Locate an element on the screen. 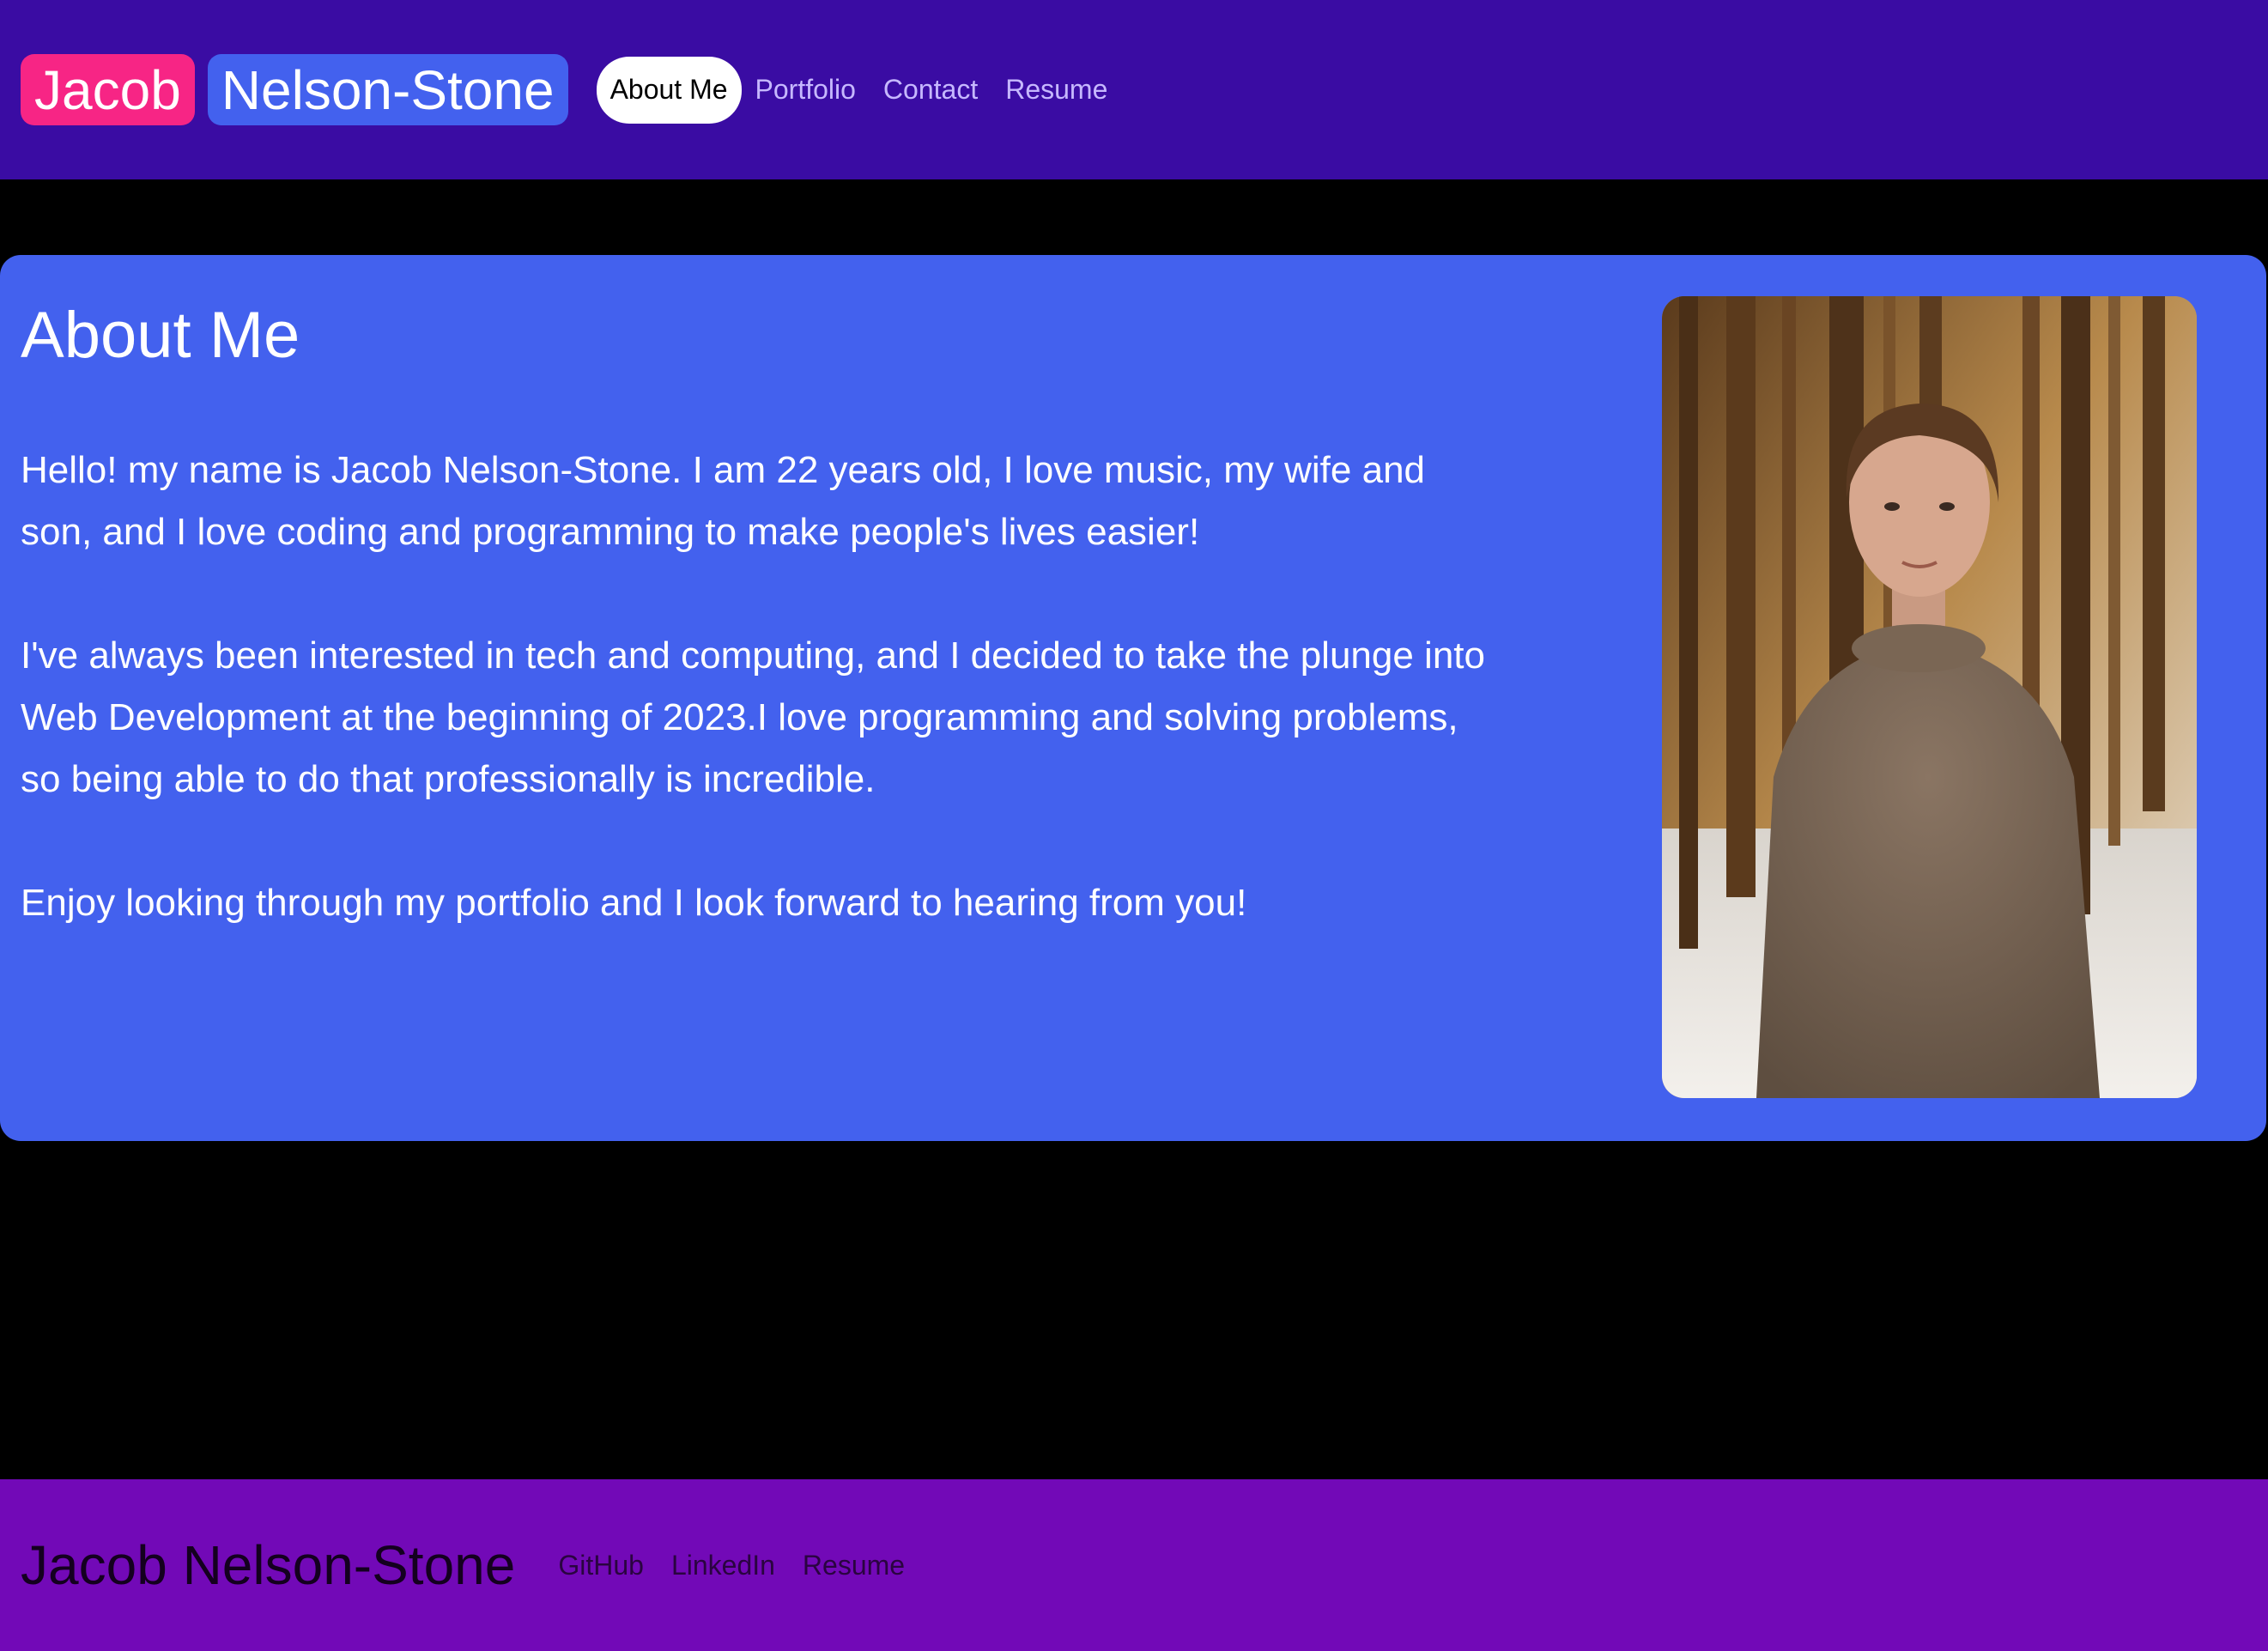  footer-nav: GitHub LinkedIn Resume is located at coordinates (731, 1566).